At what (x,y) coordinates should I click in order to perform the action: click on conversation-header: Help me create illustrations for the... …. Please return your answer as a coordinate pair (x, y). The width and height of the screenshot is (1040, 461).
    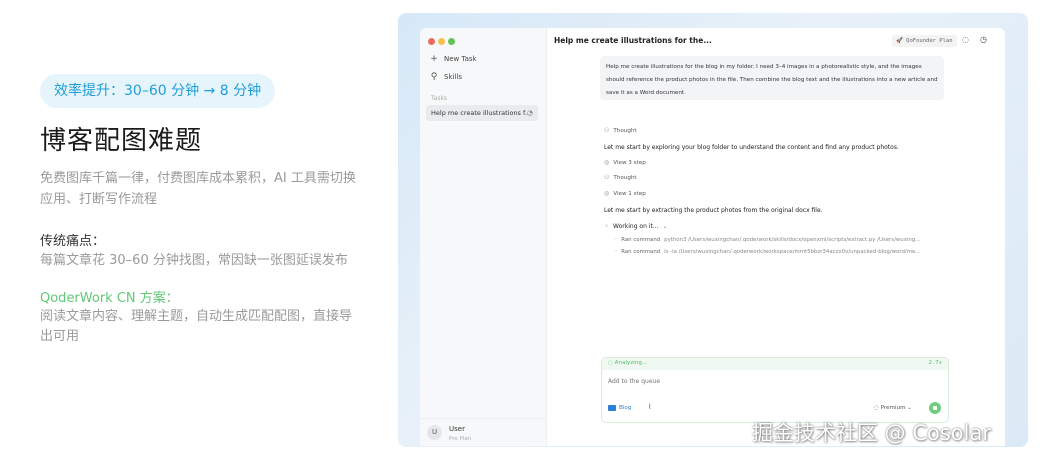
    Looking at the image, I should click on (776, 41).